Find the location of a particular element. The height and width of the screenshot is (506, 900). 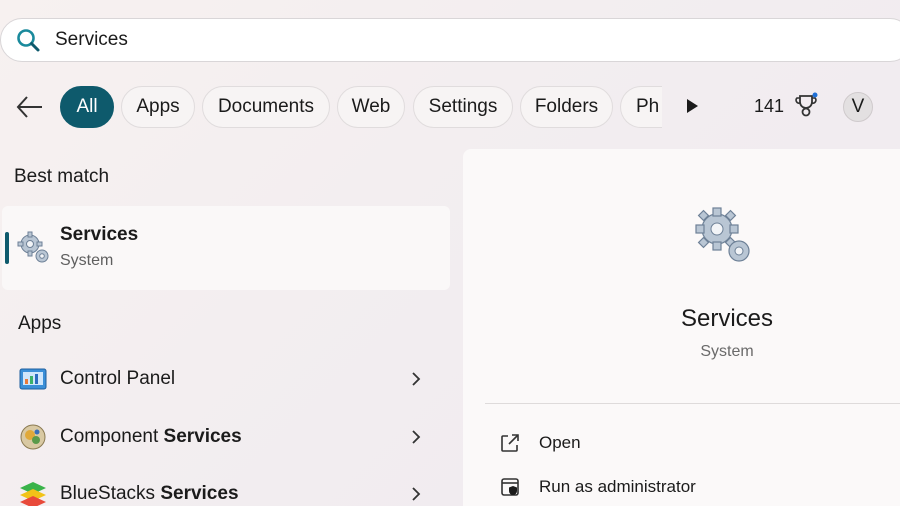

run-as-administrator-action: Run as administrator is located at coordinates (689, 487).